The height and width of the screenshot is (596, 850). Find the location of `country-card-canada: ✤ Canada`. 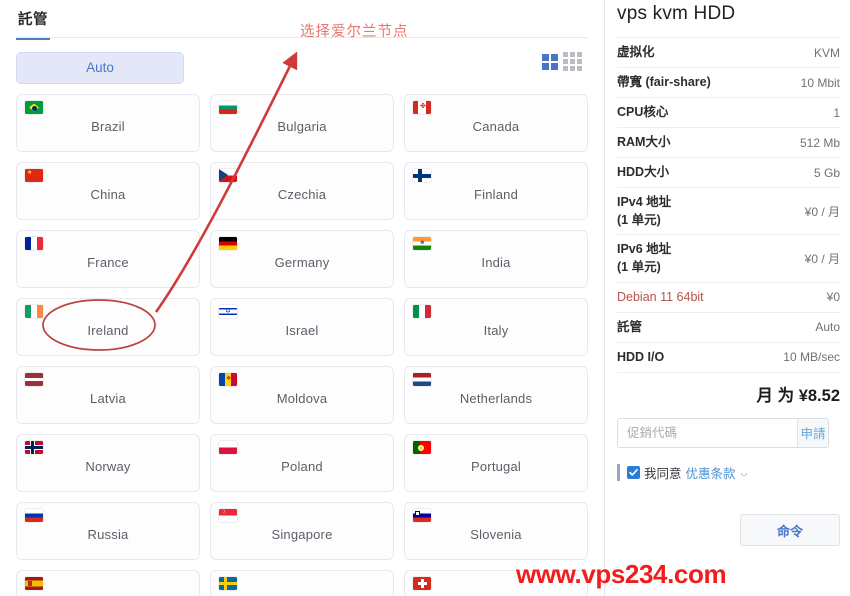

country-card-canada: ✤ Canada is located at coordinates (496, 123).